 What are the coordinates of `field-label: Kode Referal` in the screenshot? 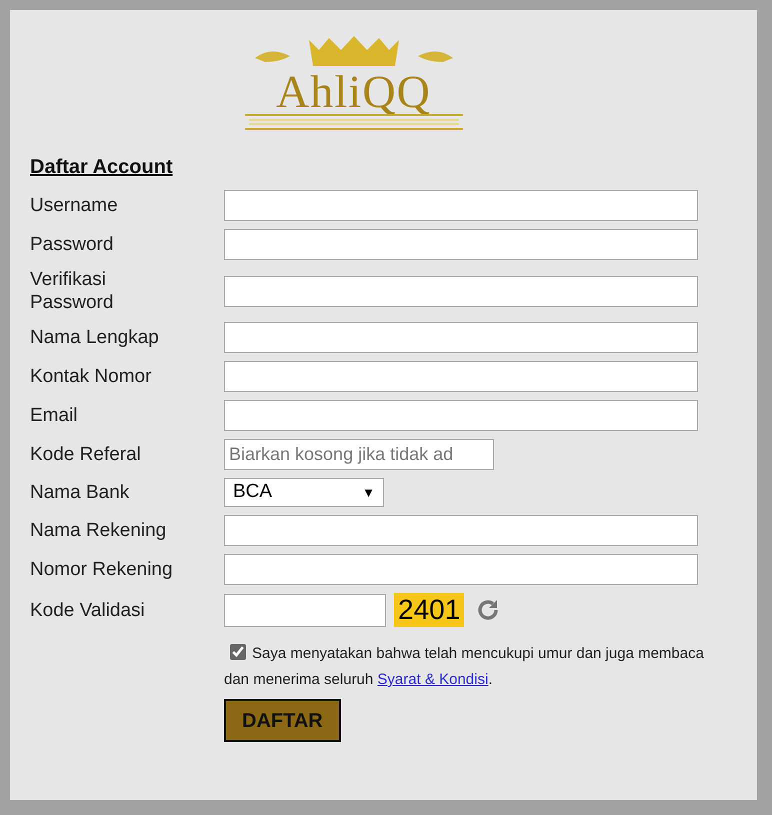 It's located at (86, 454).